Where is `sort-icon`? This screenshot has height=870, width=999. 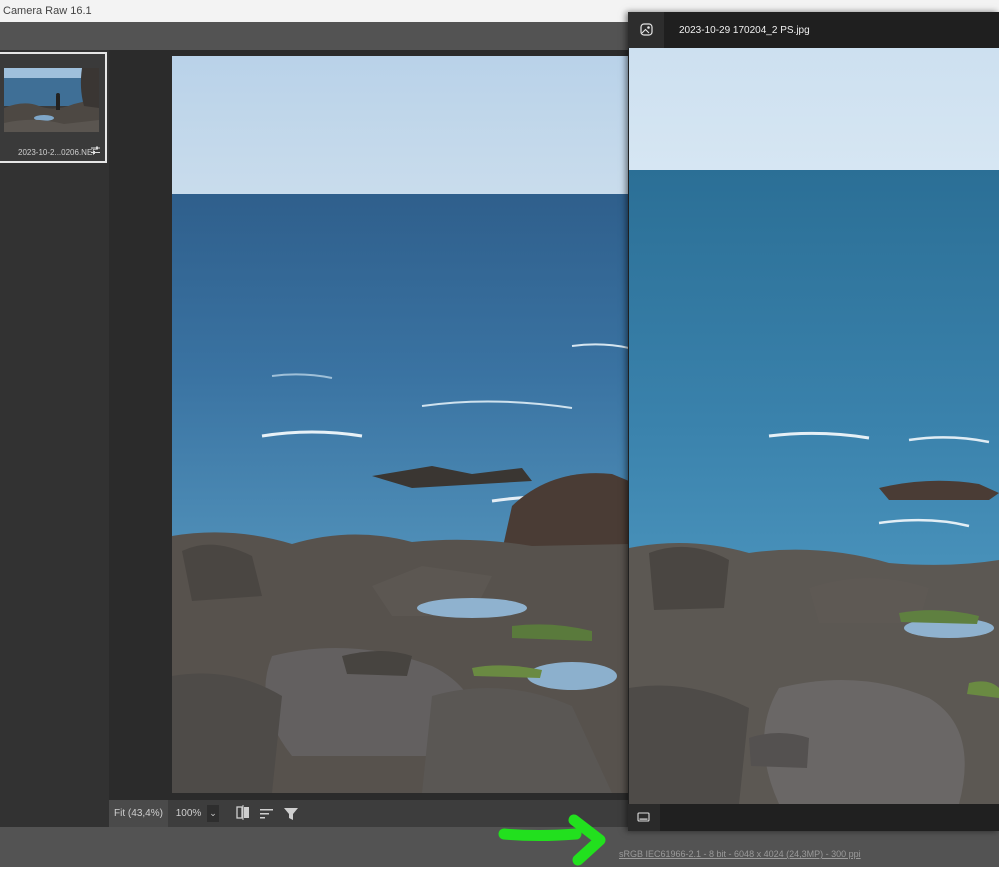
sort-icon is located at coordinates (267, 813).